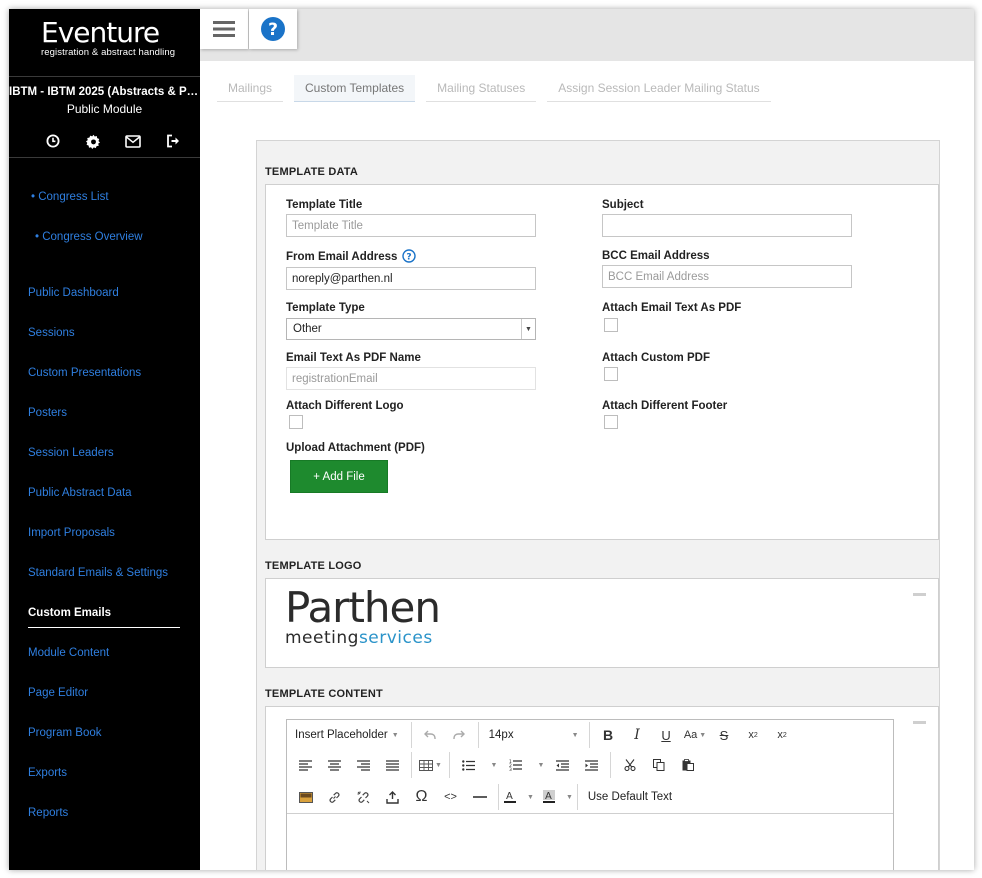  Describe the element at coordinates (724, 735) in the screenshot. I see `strikethrough-icon: S` at that location.